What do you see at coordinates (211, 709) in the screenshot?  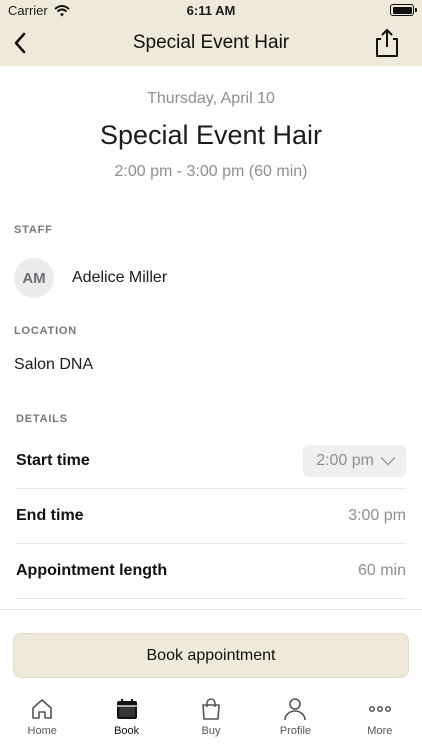 I see `shopping-bag-icon` at bounding box center [211, 709].